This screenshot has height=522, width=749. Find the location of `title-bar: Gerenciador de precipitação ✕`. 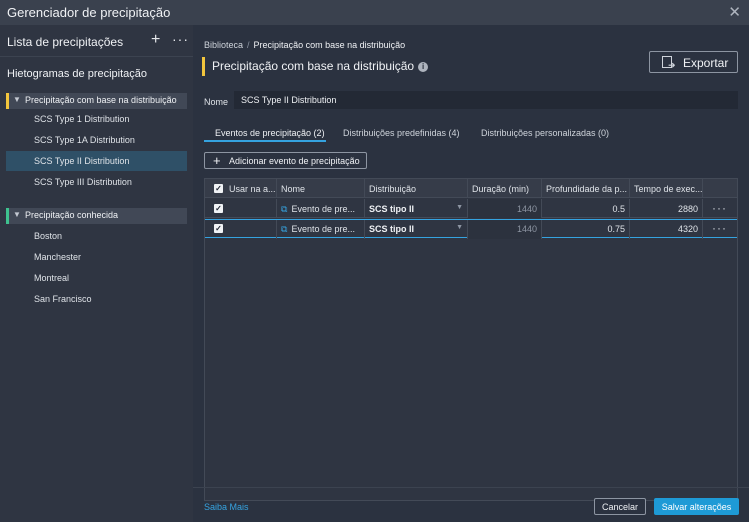

title-bar: Gerenciador de precipitação ✕ is located at coordinates (374, 12).